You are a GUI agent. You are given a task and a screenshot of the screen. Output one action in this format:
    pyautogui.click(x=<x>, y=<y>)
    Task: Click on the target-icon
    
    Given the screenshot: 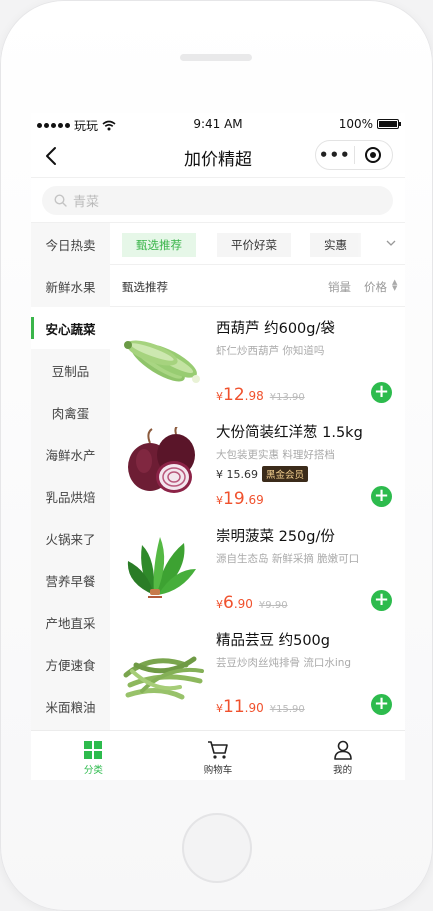 What is the action you would take?
    pyautogui.click(x=373, y=155)
    